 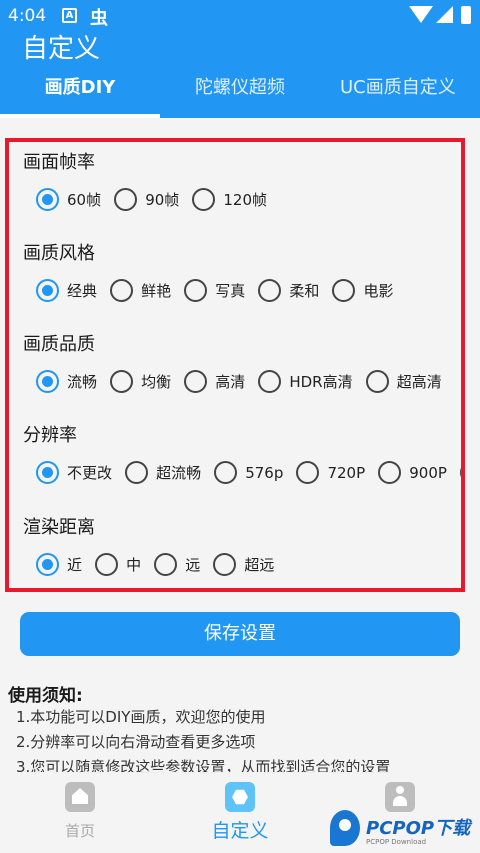 What do you see at coordinates (140, 385) in the screenshot?
I see `option-balanced: 均衡` at bounding box center [140, 385].